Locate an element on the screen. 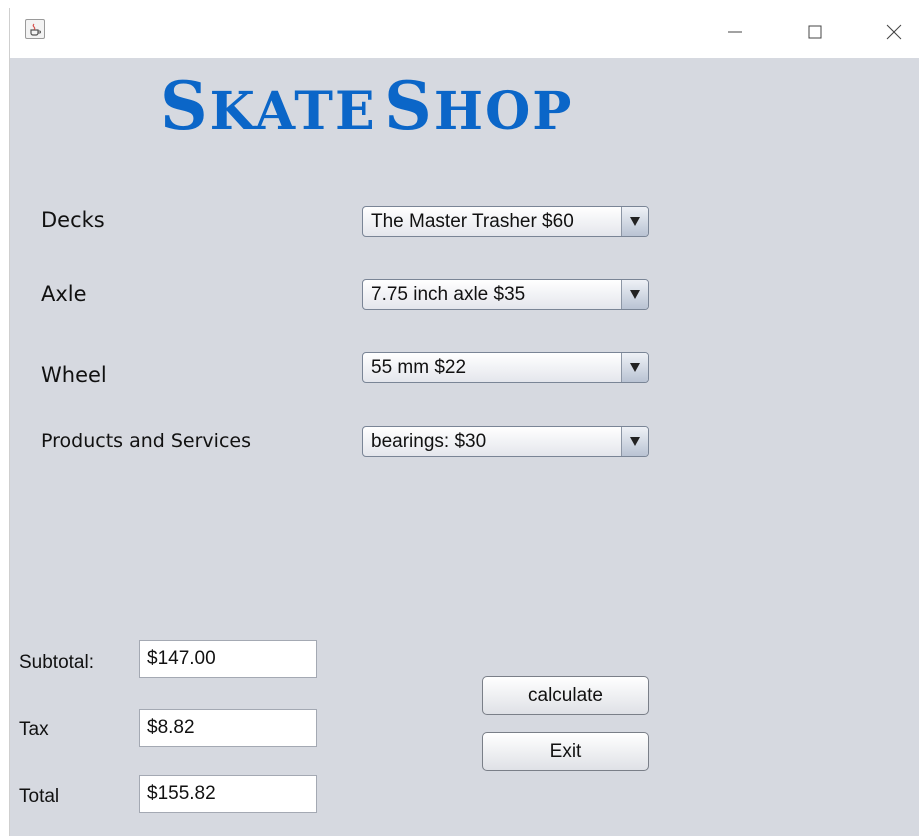 The width and height of the screenshot is (919, 836). axle-dropdown-arrow is located at coordinates (634, 294).